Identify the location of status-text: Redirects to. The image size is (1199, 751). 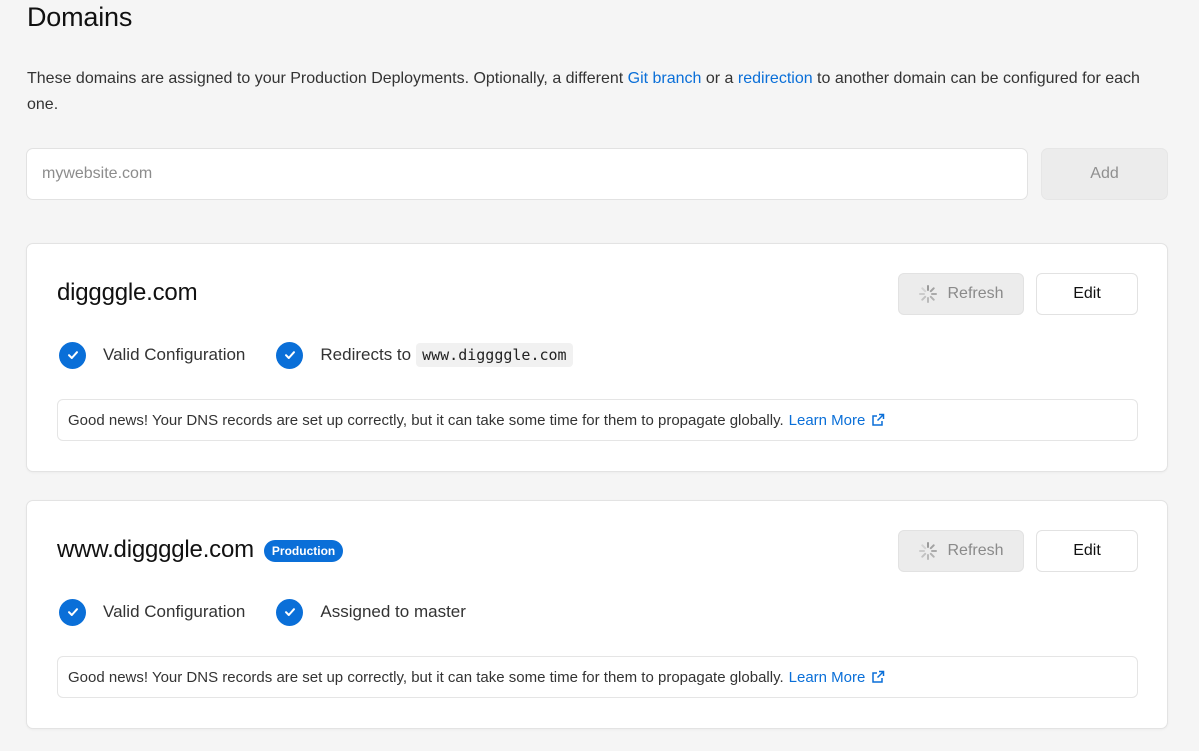
(366, 354).